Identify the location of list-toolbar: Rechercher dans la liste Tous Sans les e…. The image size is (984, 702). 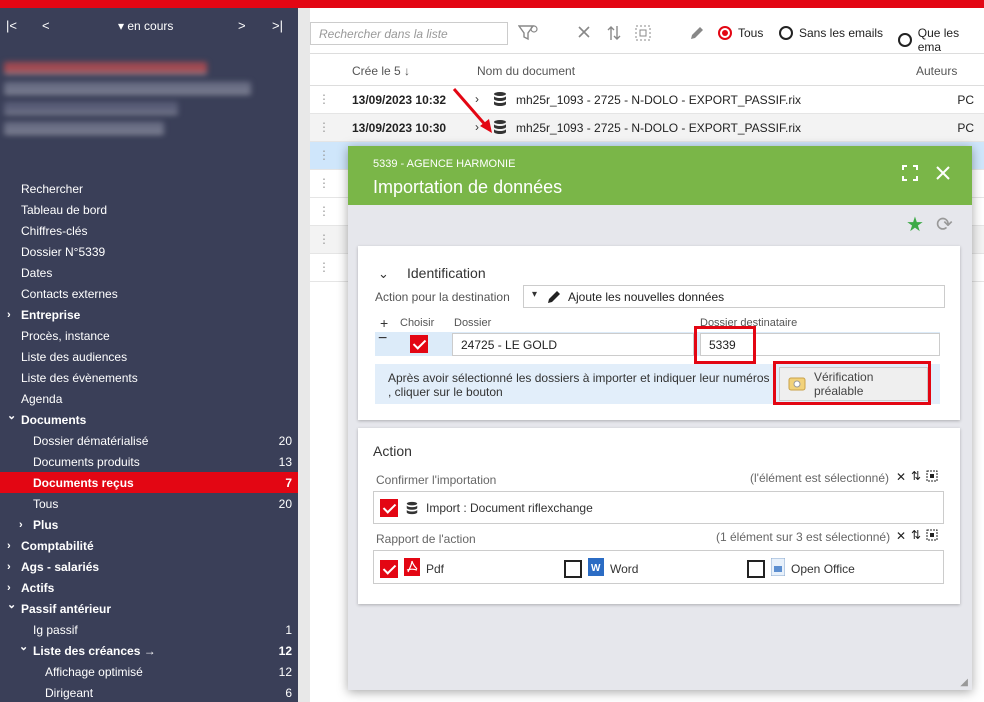
(647, 31).